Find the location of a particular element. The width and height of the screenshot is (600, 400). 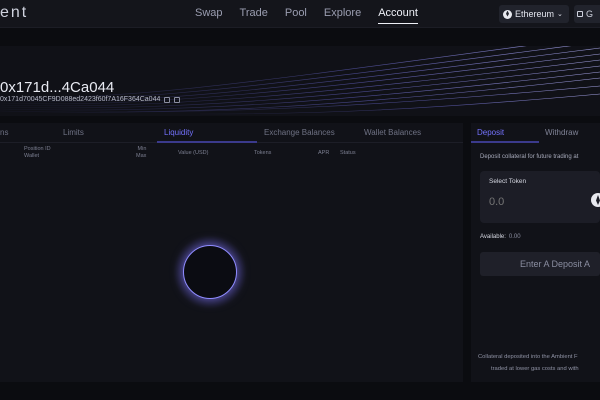

column-header-position: Position ID Wallet is located at coordinates (37, 153).